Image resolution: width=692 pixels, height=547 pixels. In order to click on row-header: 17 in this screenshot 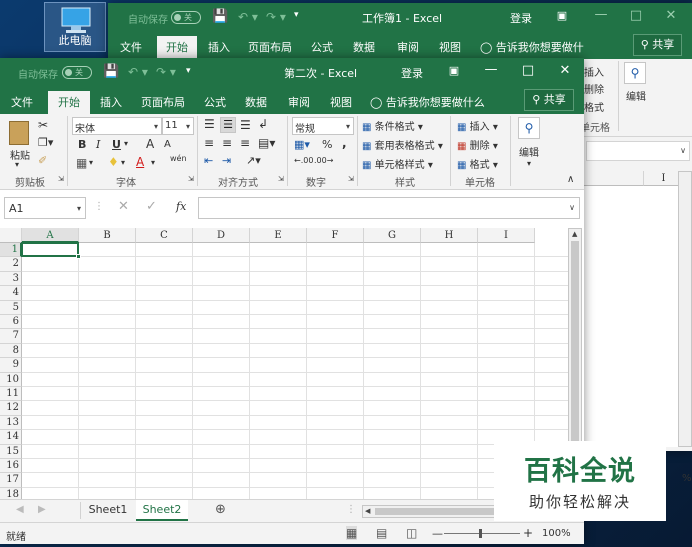, I will do `click(11, 480)`.